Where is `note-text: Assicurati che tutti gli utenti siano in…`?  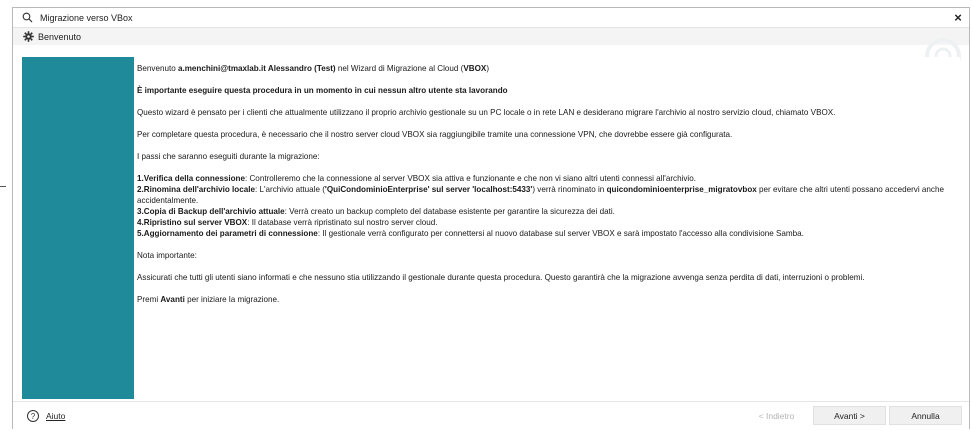 note-text: Assicurati che tutti gli utenti siano in… is located at coordinates (501, 277).